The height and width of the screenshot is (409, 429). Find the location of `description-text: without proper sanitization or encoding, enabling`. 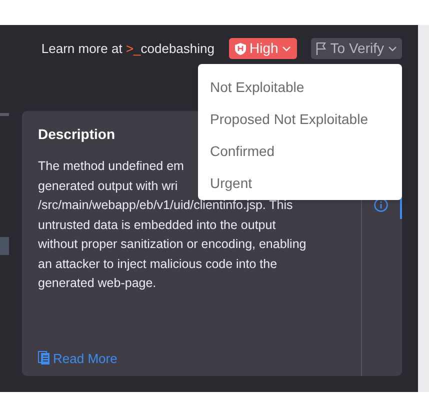

description-text: without proper sanitization or encoding, enabling is located at coordinates (172, 244).